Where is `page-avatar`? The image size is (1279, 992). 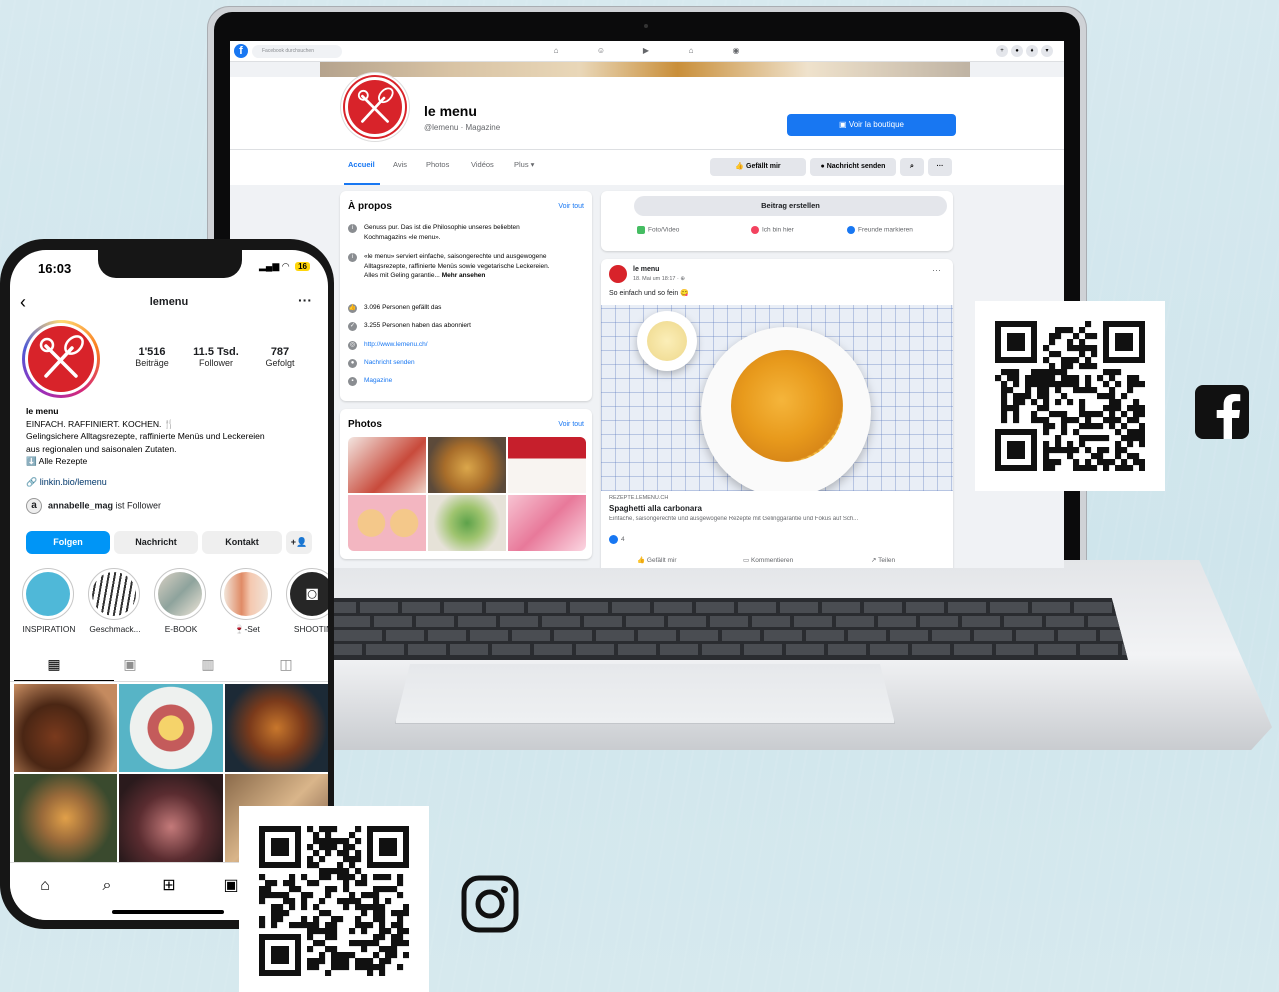
page-avatar is located at coordinates (375, 107).